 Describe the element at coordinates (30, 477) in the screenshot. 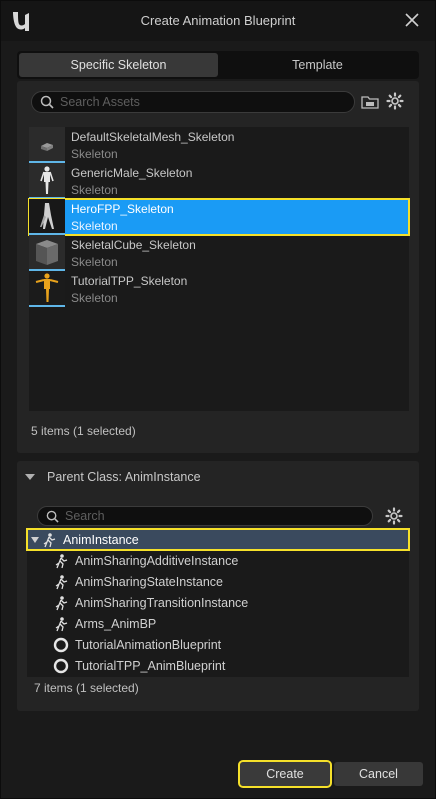

I see `collapse-arrow-icon` at that location.